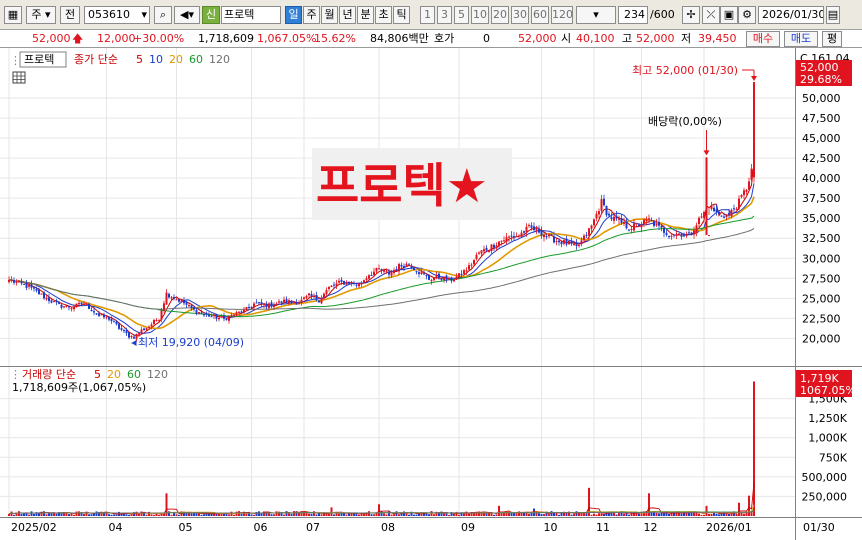 The width and height of the screenshot is (862, 540). What do you see at coordinates (480, 15) in the screenshot?
I see `interval-button-10: 10` at bounding box center [480, 15].